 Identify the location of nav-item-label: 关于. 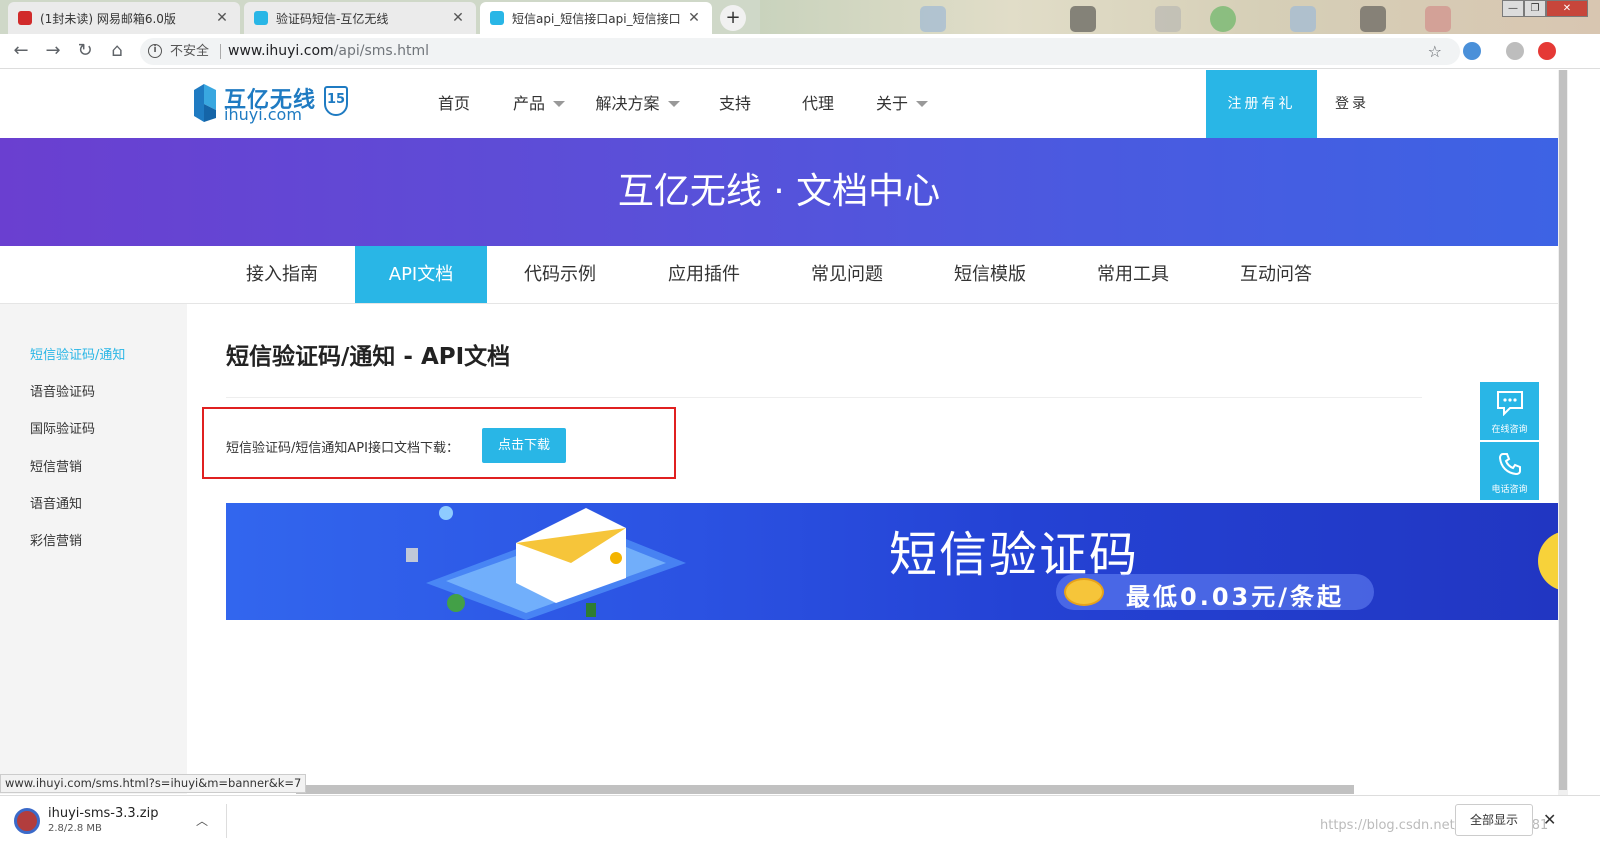
(891, 103).